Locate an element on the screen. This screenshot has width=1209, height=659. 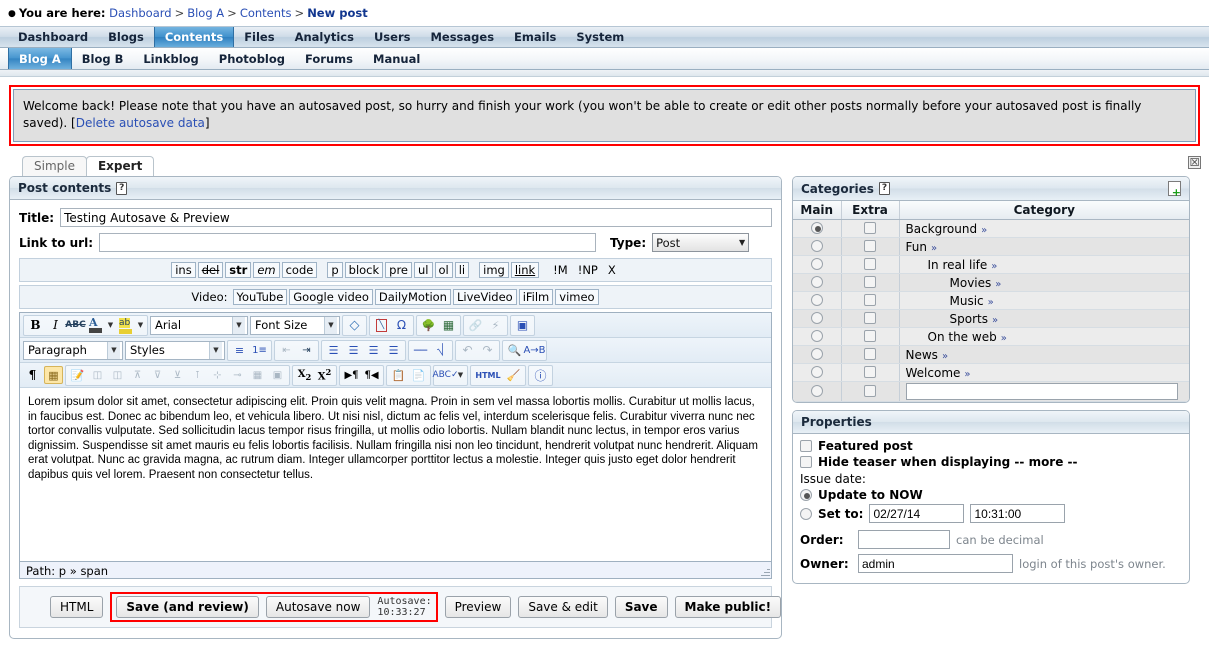
split-cells-icon: ▦ is located at coordinates (257, 375).